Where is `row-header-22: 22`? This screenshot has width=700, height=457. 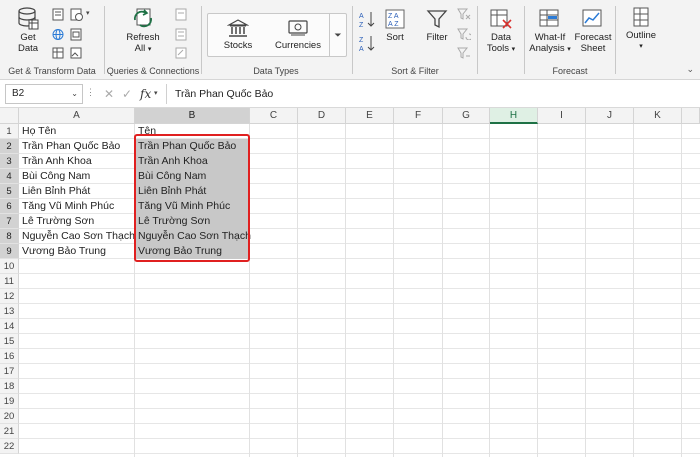 row-header-22: 22 is located at coordinates (9, 446).